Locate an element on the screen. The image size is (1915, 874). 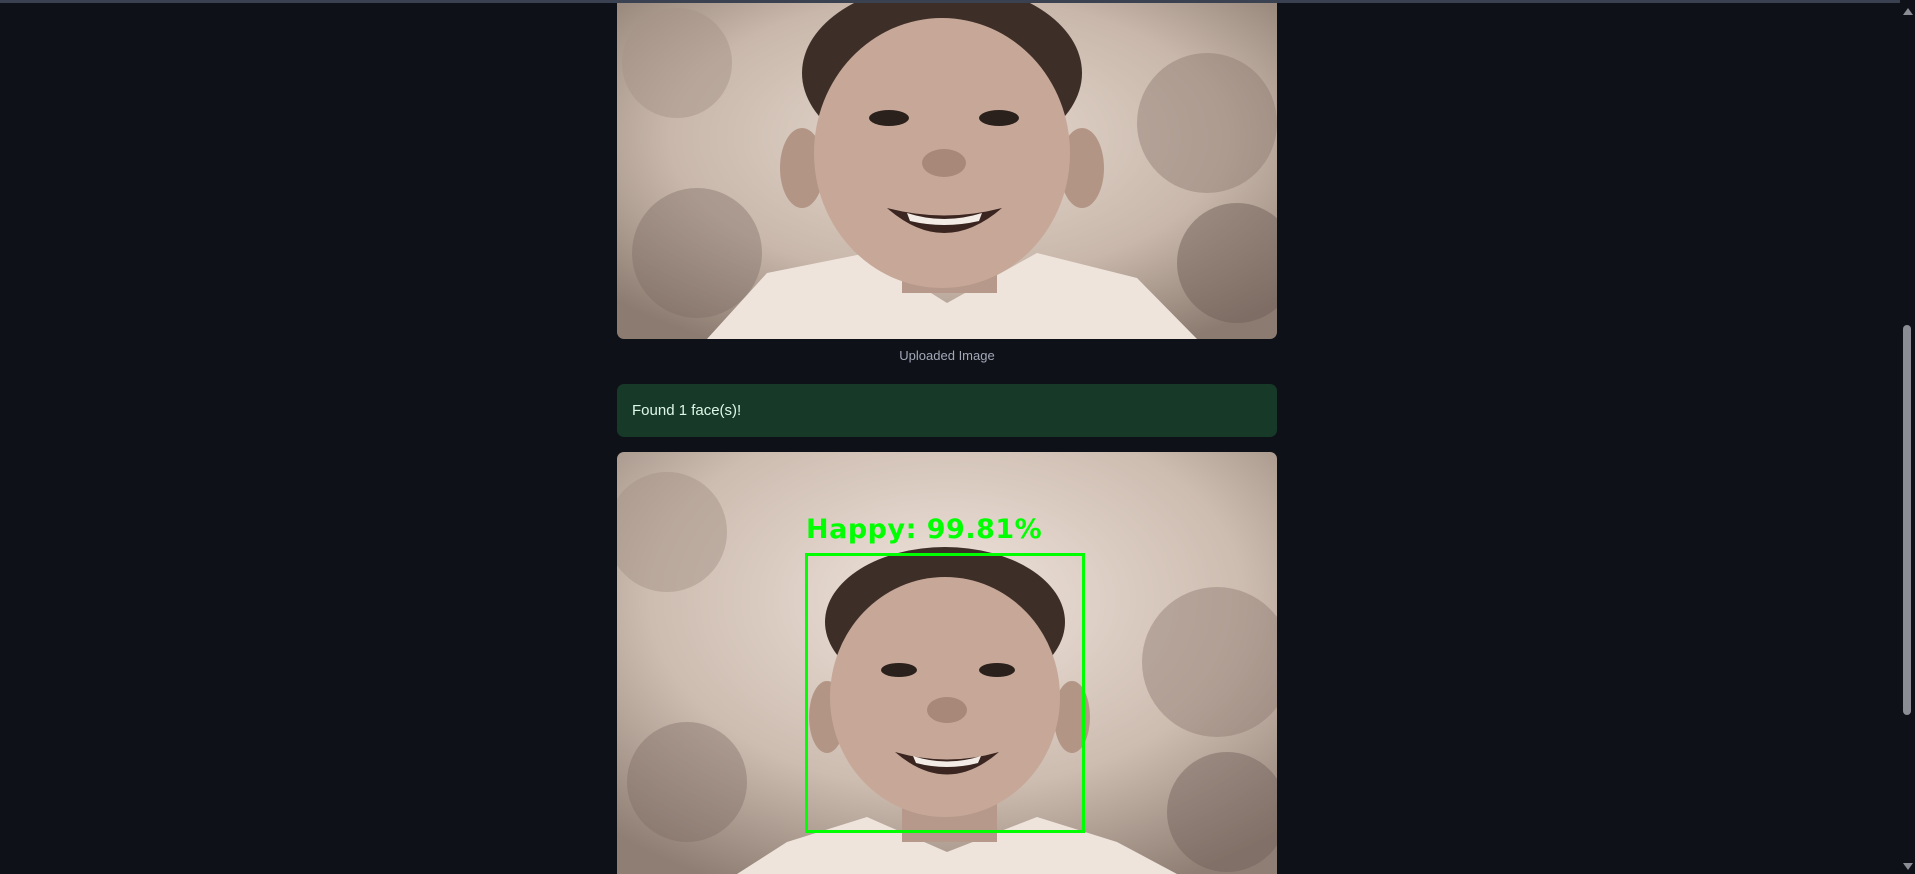
uploaded-image is located at coordinates (947, 171).